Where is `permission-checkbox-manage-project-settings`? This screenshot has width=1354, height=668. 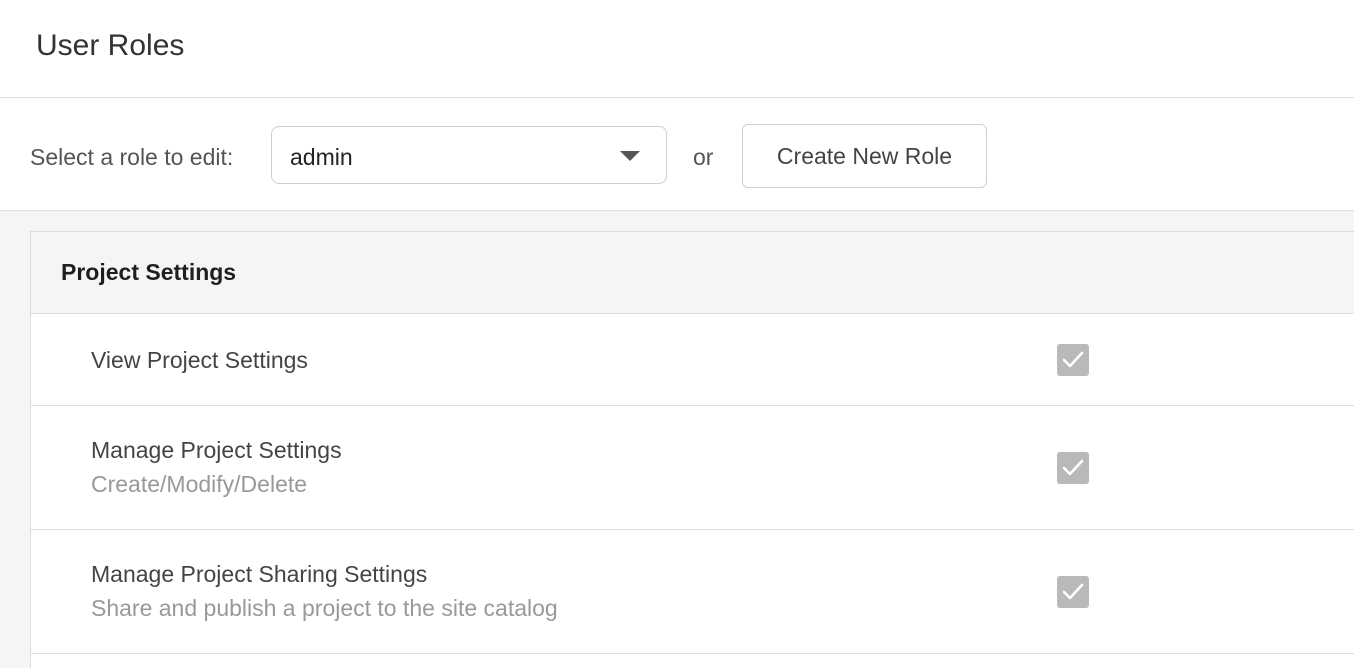
permission-checkbox-manage-project-settings is located at coordinates (1073, 468).